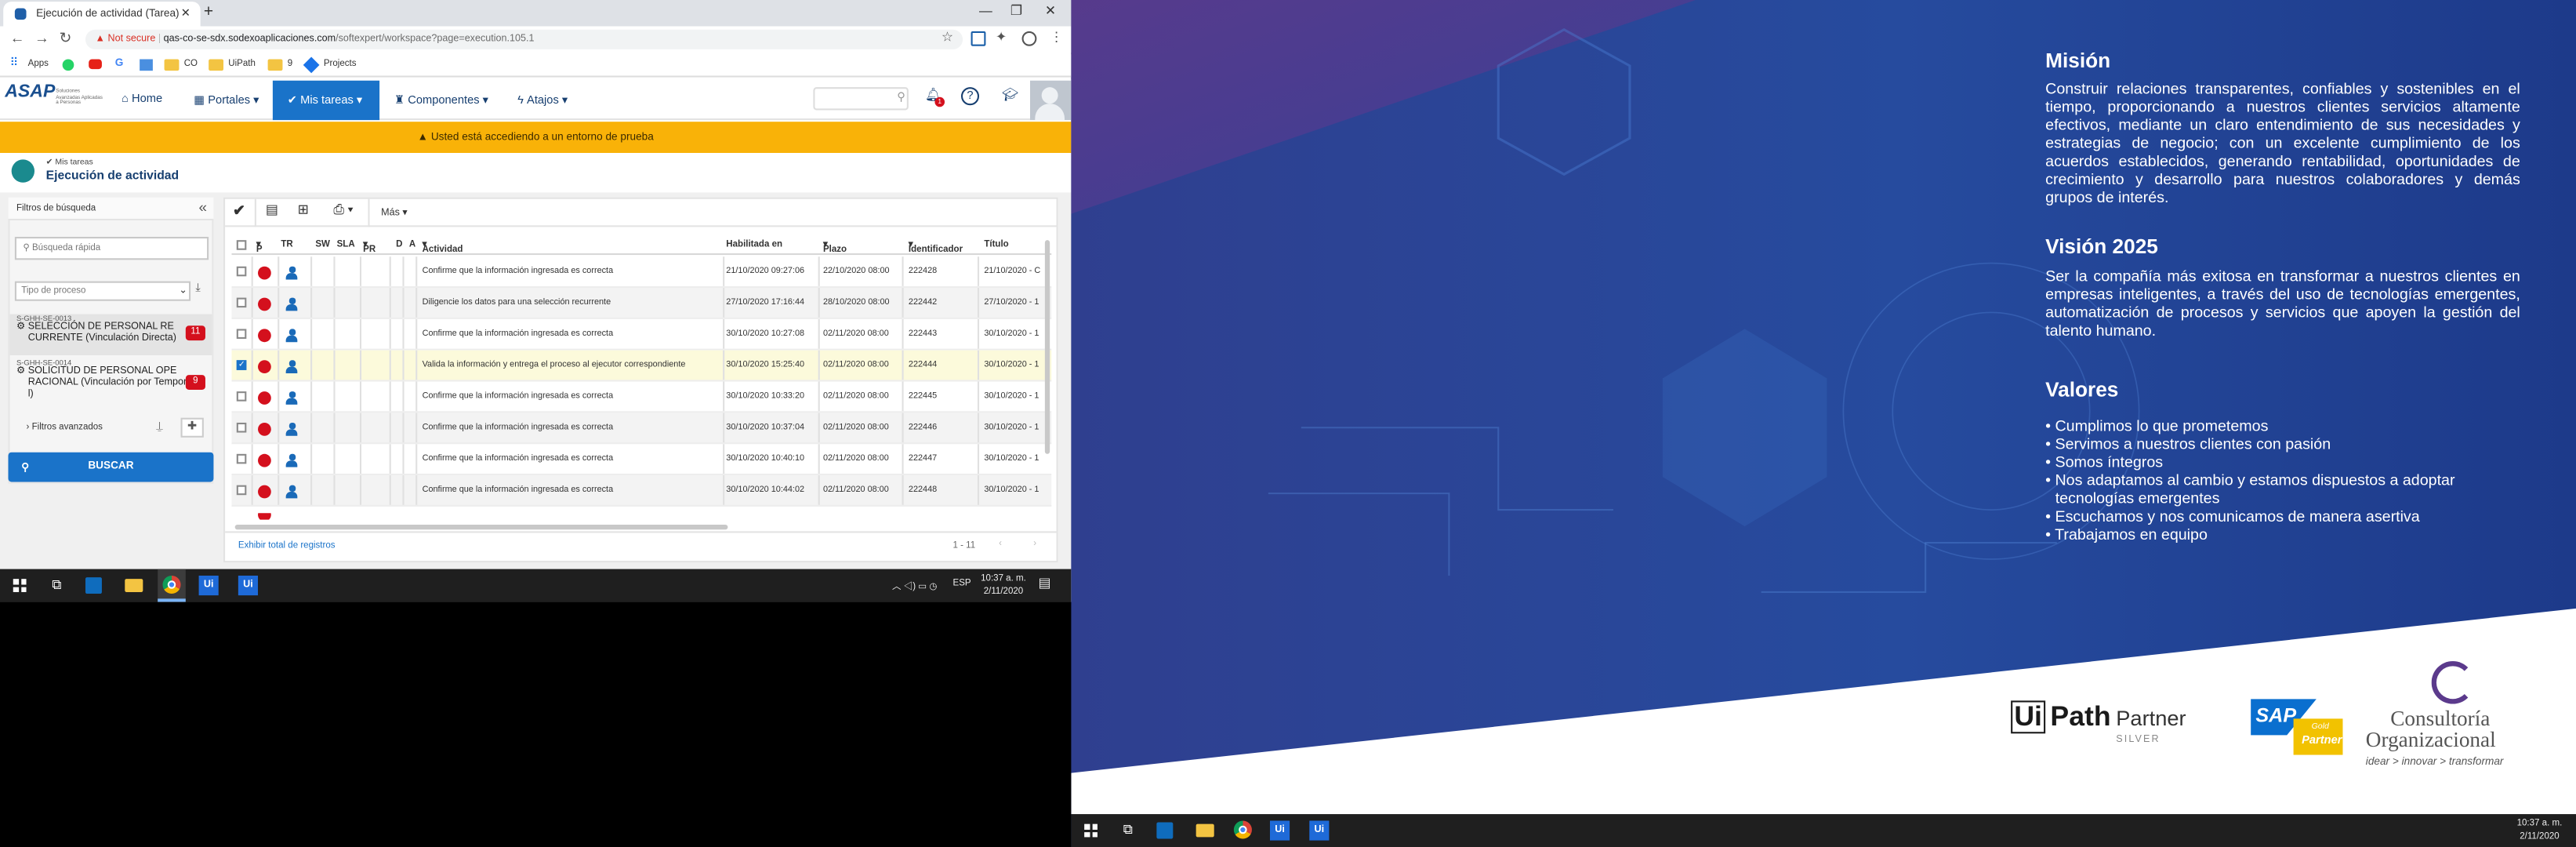 This screenshot has width=2576, height=847. Describe the element at coordinates (443, 247) in the screenshot. I see `col-actividad: Actividad ▾` at that location.